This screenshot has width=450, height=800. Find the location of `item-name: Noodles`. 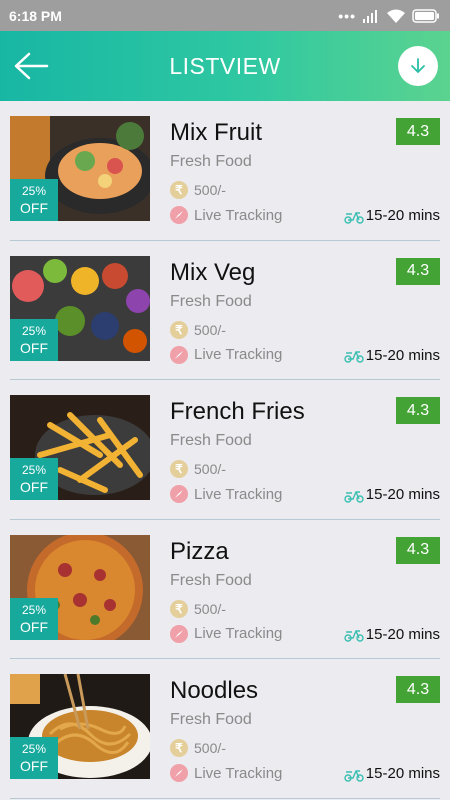

item-name: Noodles is located at coordinates (214, 690).